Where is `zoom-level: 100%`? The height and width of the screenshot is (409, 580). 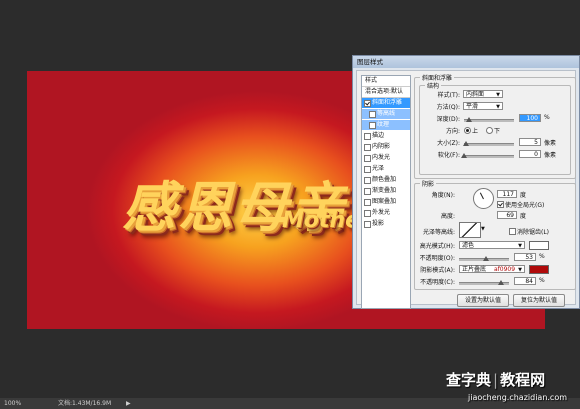 zoom-level: 100% is located at coordinates (12, 403).